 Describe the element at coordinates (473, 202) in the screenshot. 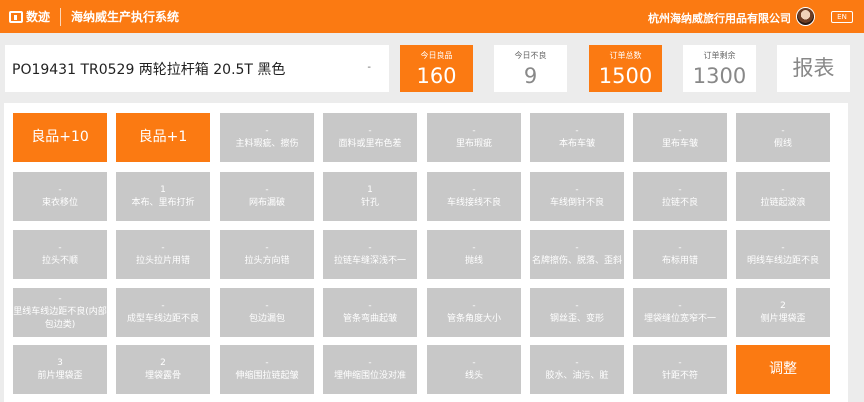

I see `defect-label: 车线接线不良` at that location.